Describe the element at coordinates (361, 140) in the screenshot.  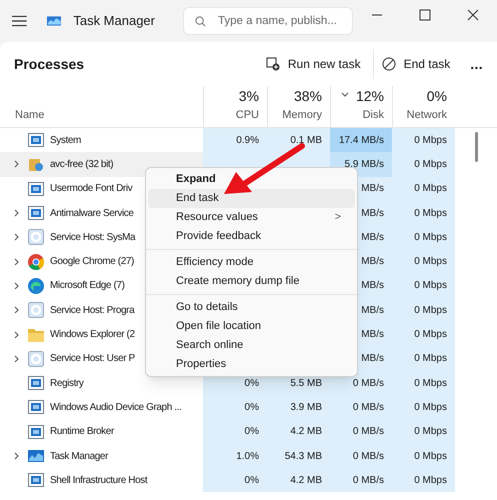
I see `disk-cell: 17.4 MB/s` at that location.